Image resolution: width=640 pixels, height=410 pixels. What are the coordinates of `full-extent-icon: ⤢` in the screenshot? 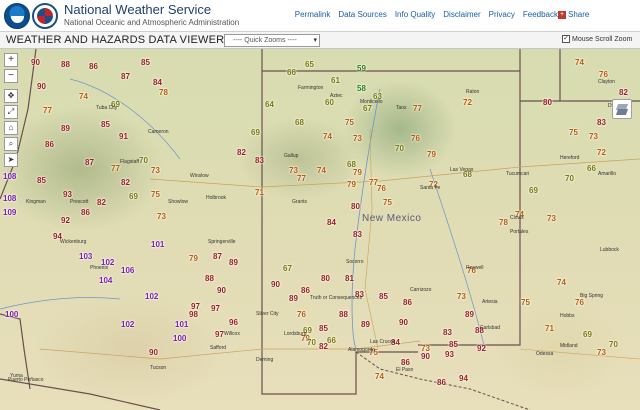 It's located at (11, 112).